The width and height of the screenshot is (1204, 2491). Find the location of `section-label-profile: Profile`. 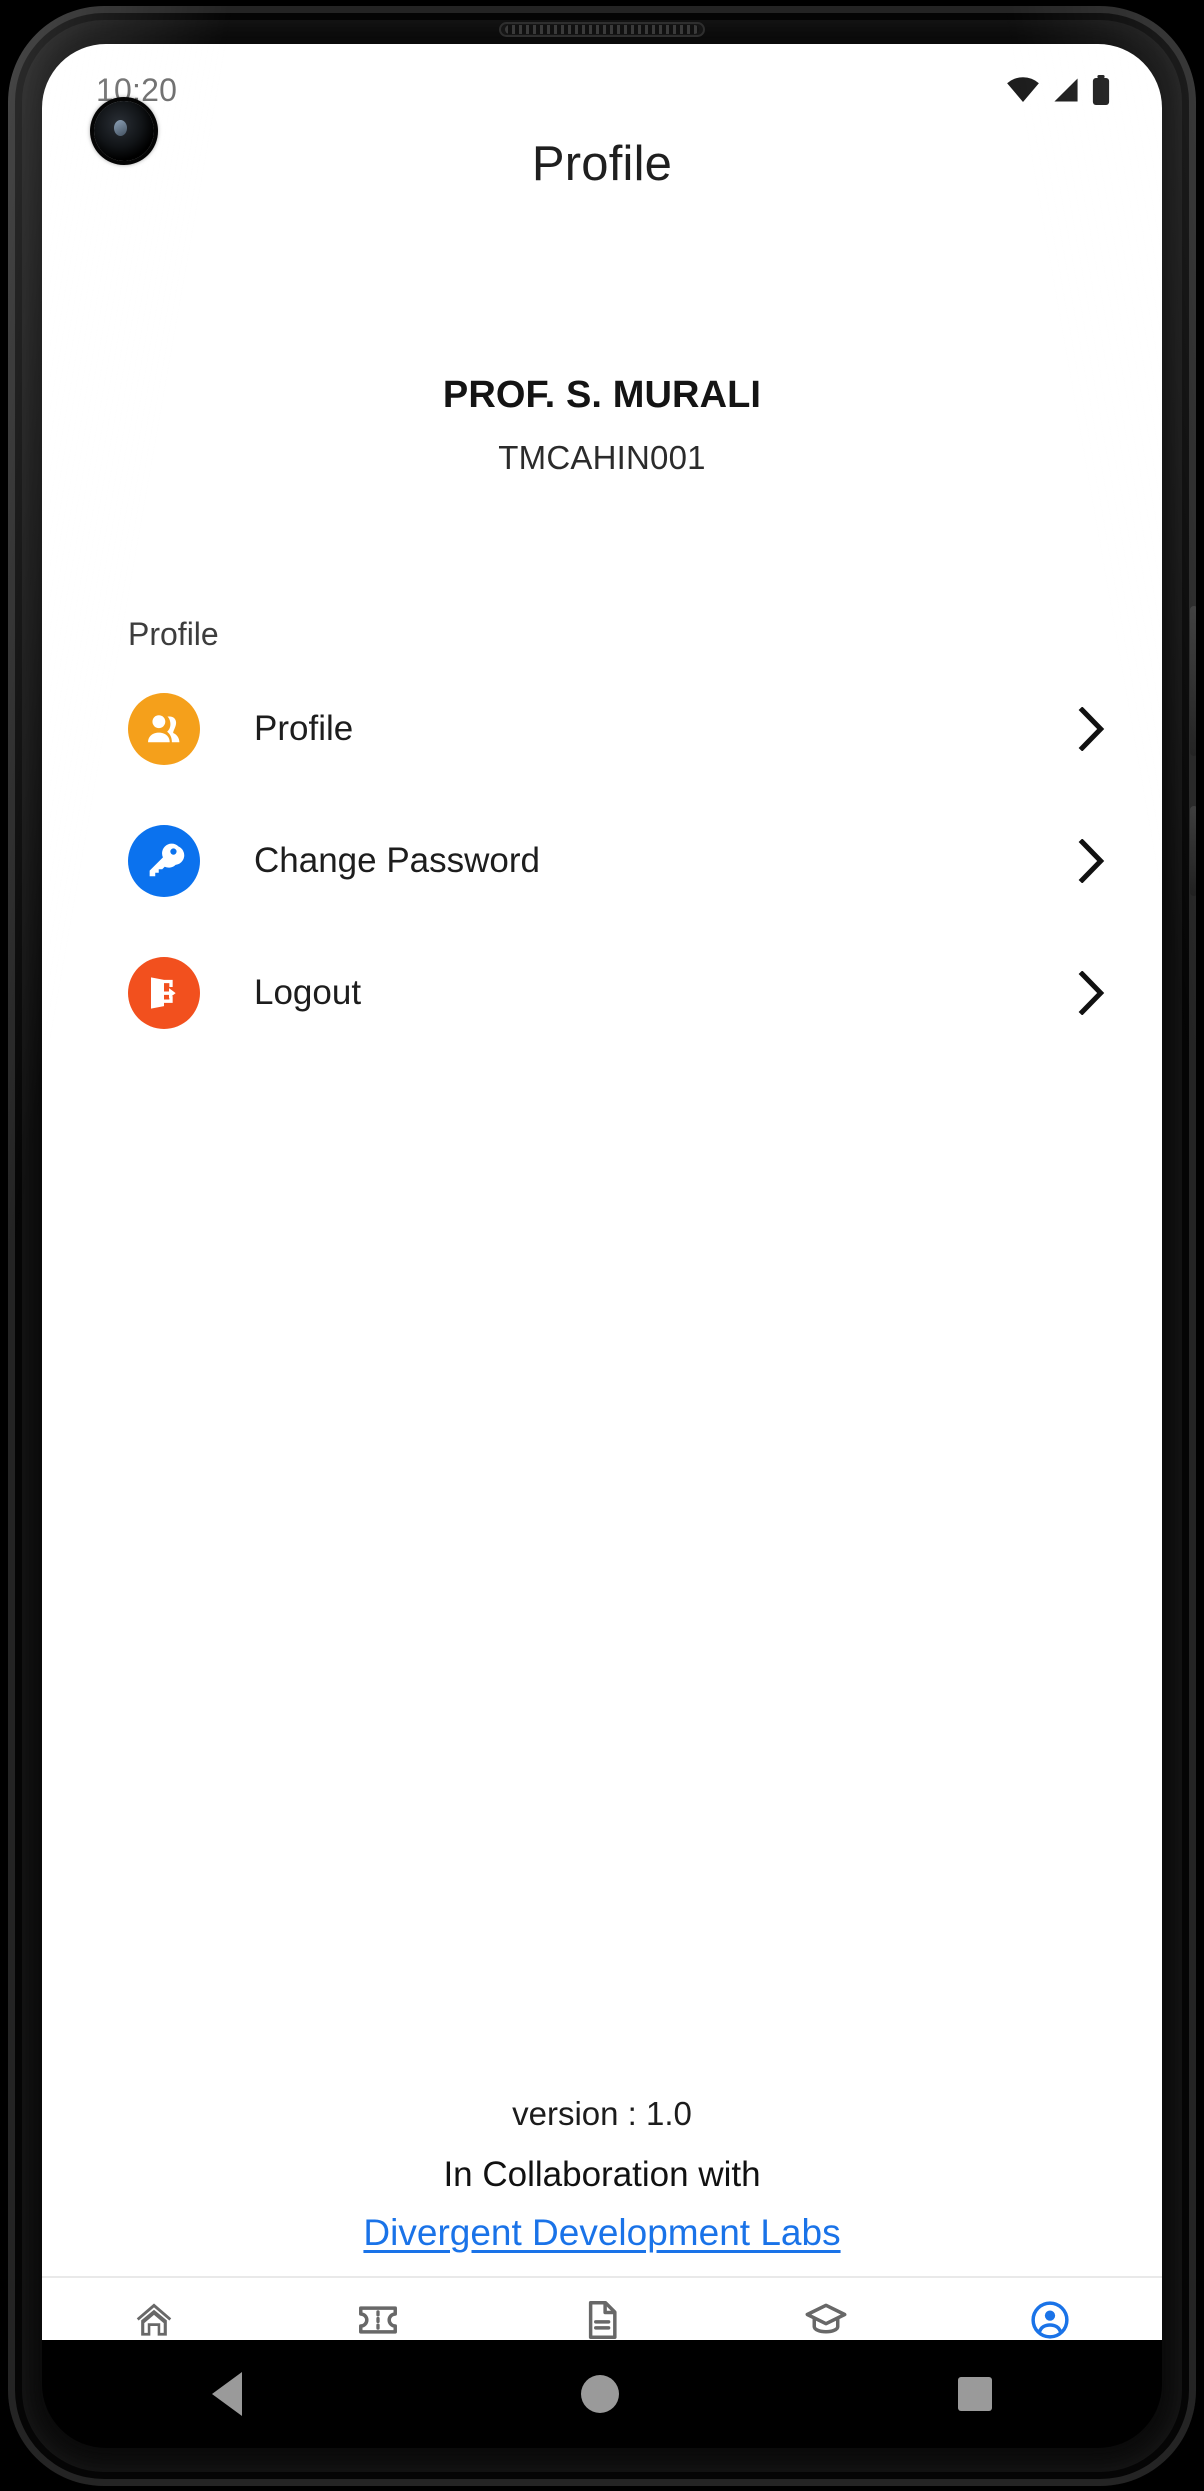

section-label-profile: Profile is located at coordinates (173, 634).